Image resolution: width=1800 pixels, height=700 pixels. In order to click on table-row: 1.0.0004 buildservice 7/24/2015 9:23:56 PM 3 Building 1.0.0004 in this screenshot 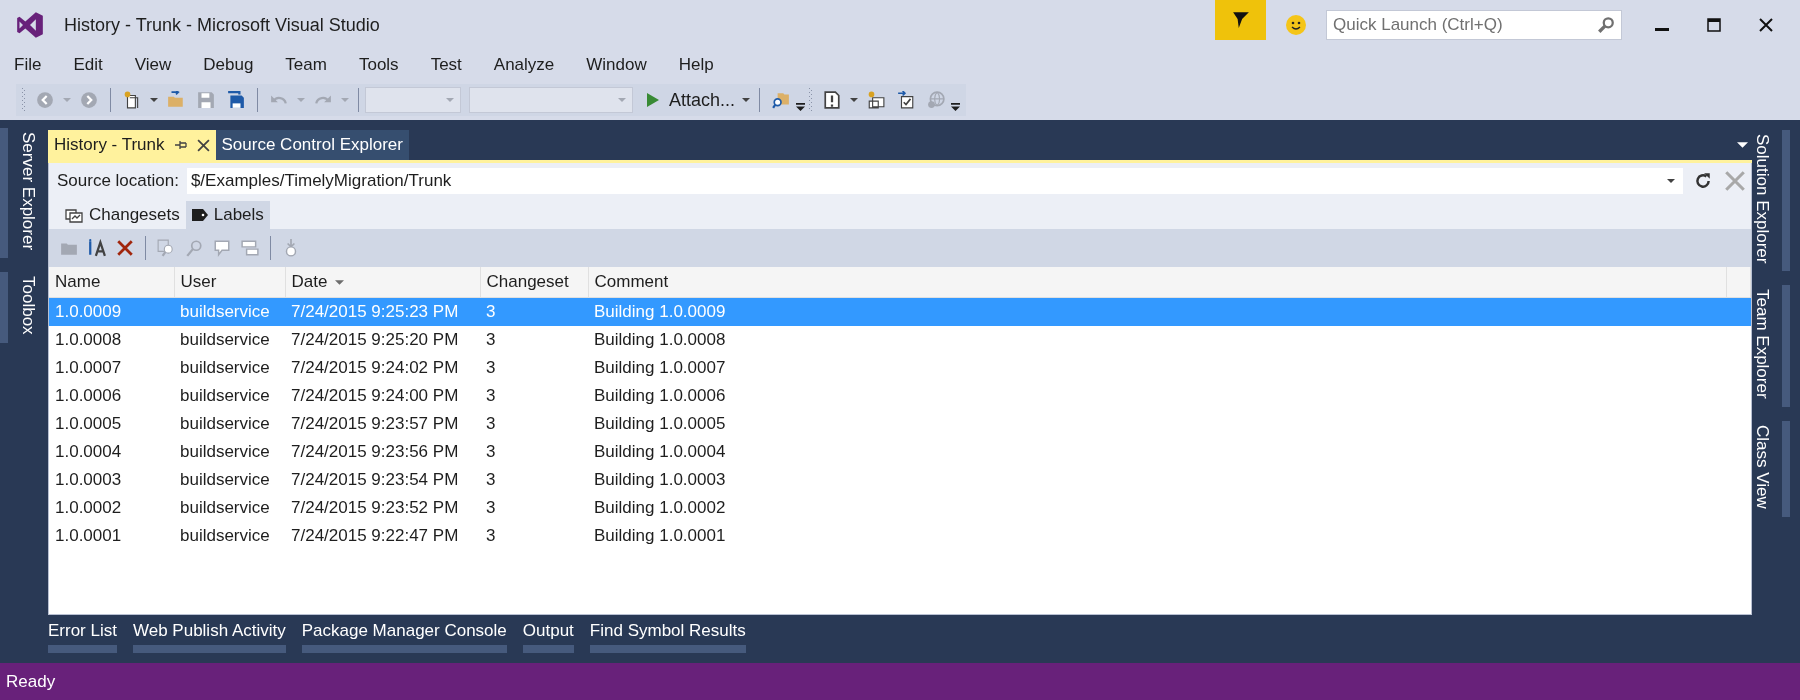, I will do `click(900, 452)`.